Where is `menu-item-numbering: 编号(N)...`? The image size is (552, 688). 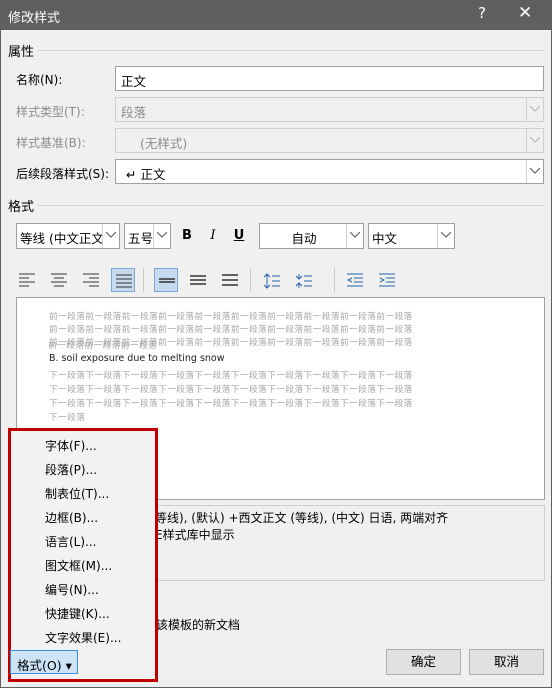
menu-item-numbering: 编号(N)... is located at coordinates (72, 589).